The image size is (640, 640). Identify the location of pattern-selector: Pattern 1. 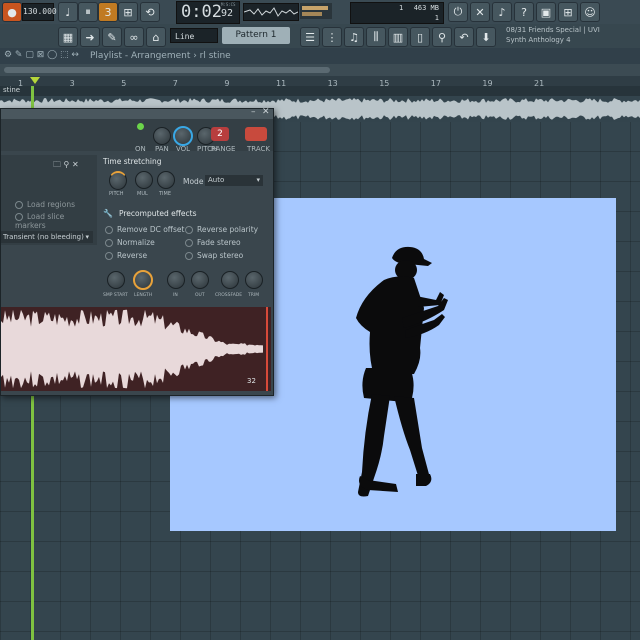
(256, 35).